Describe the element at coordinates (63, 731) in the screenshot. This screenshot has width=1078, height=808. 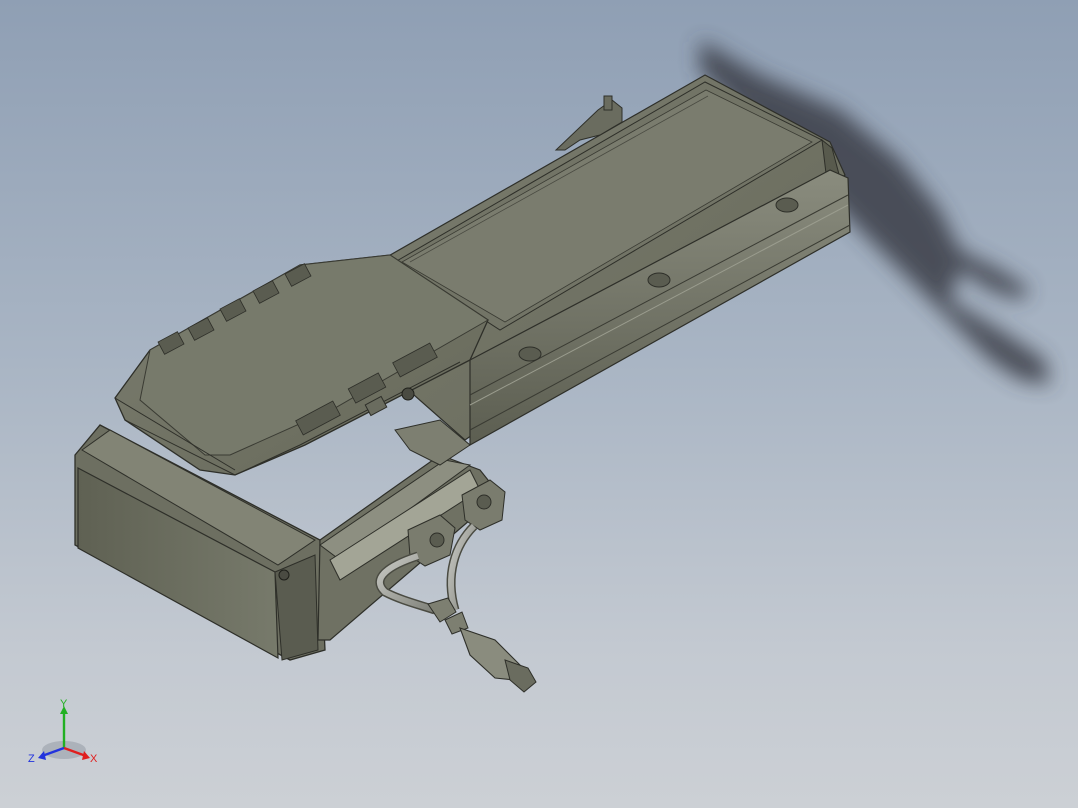
I see `axis-triad: Y X Z` at that location.